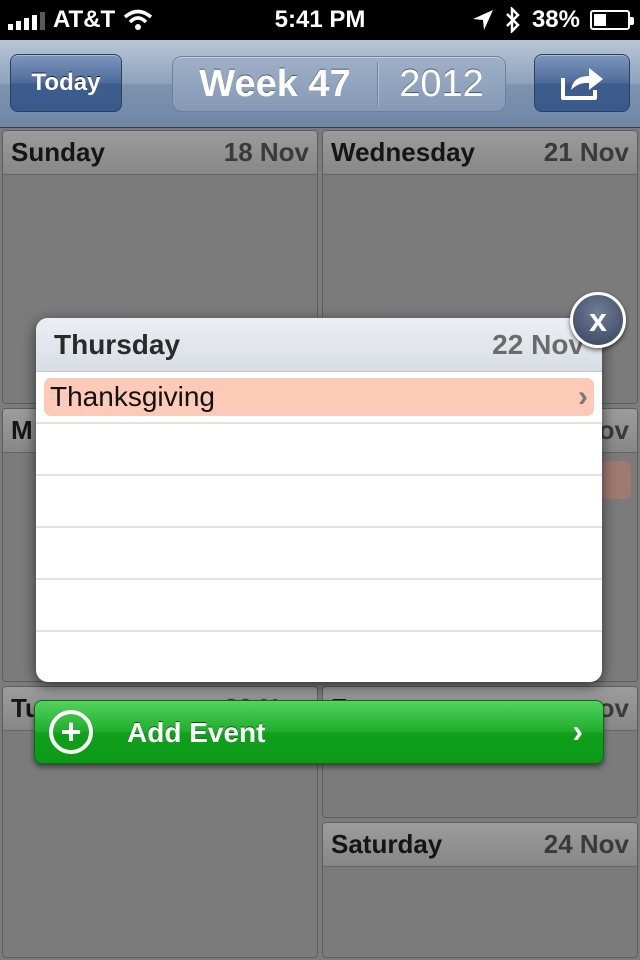 The width and height of the screenshot is (640, 960). I want to click on day-panel-saturday: Saturday 24 Nov, so click(480, 890).